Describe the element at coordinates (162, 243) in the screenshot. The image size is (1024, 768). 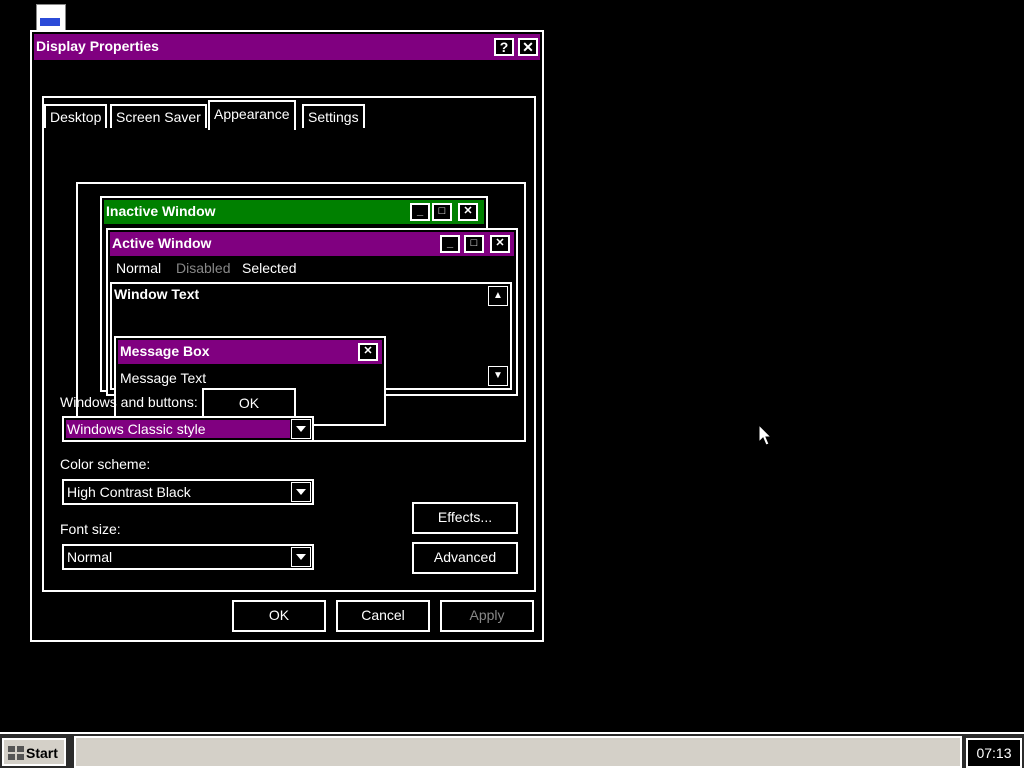
I see `active-window-title: Active Window` at that location.